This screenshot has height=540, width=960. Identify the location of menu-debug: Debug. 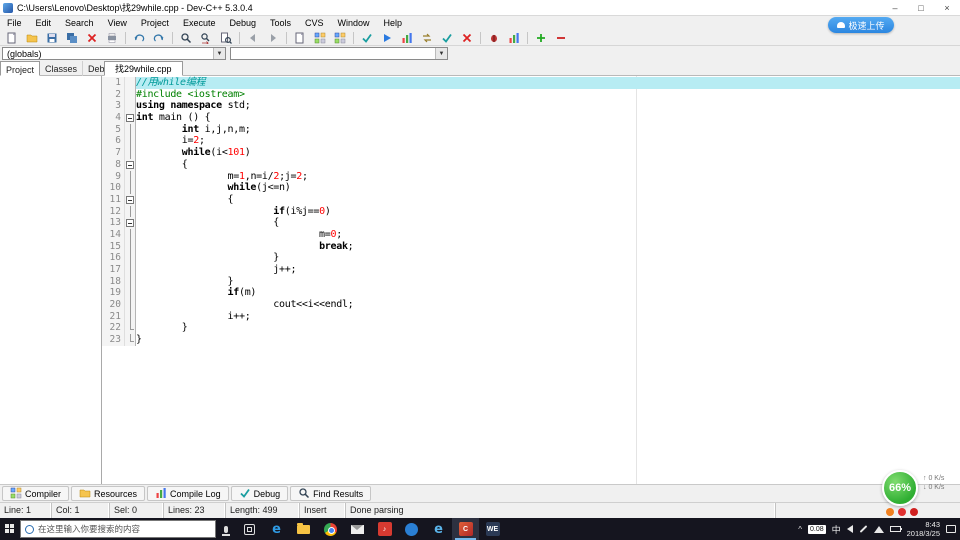
(242, 23).